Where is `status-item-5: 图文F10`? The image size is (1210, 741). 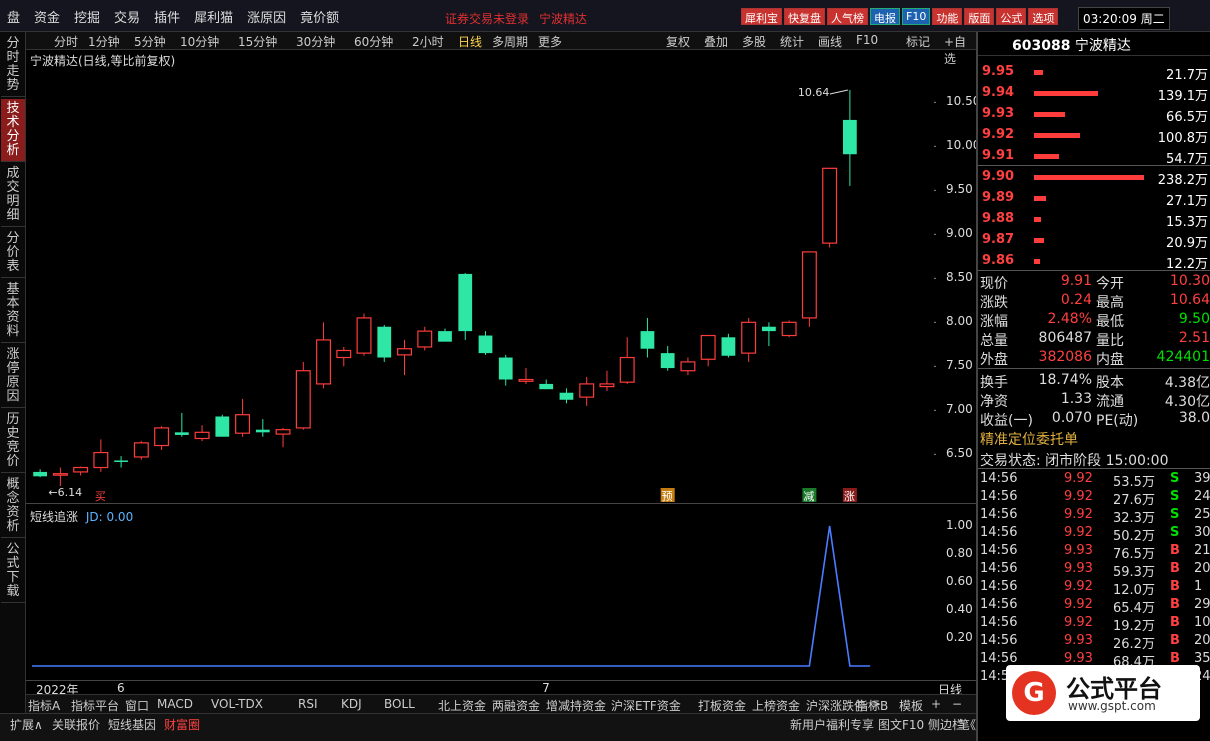 status-item-5: 图文F10 is located at coordinates (901, 724).